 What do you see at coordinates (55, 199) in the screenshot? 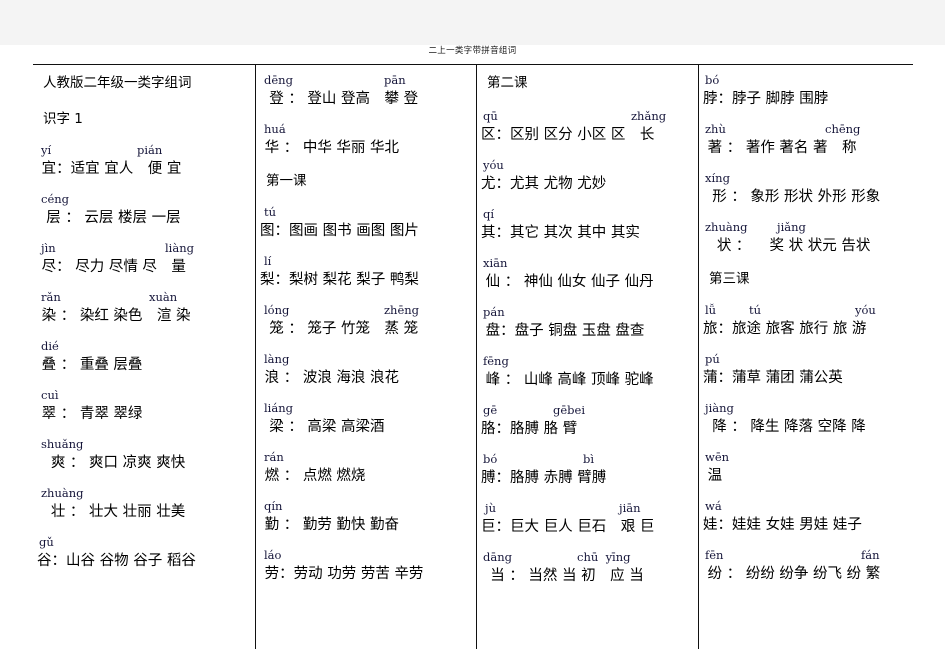
I see `pinyin-label: céng` at bounding box center [55, 199].